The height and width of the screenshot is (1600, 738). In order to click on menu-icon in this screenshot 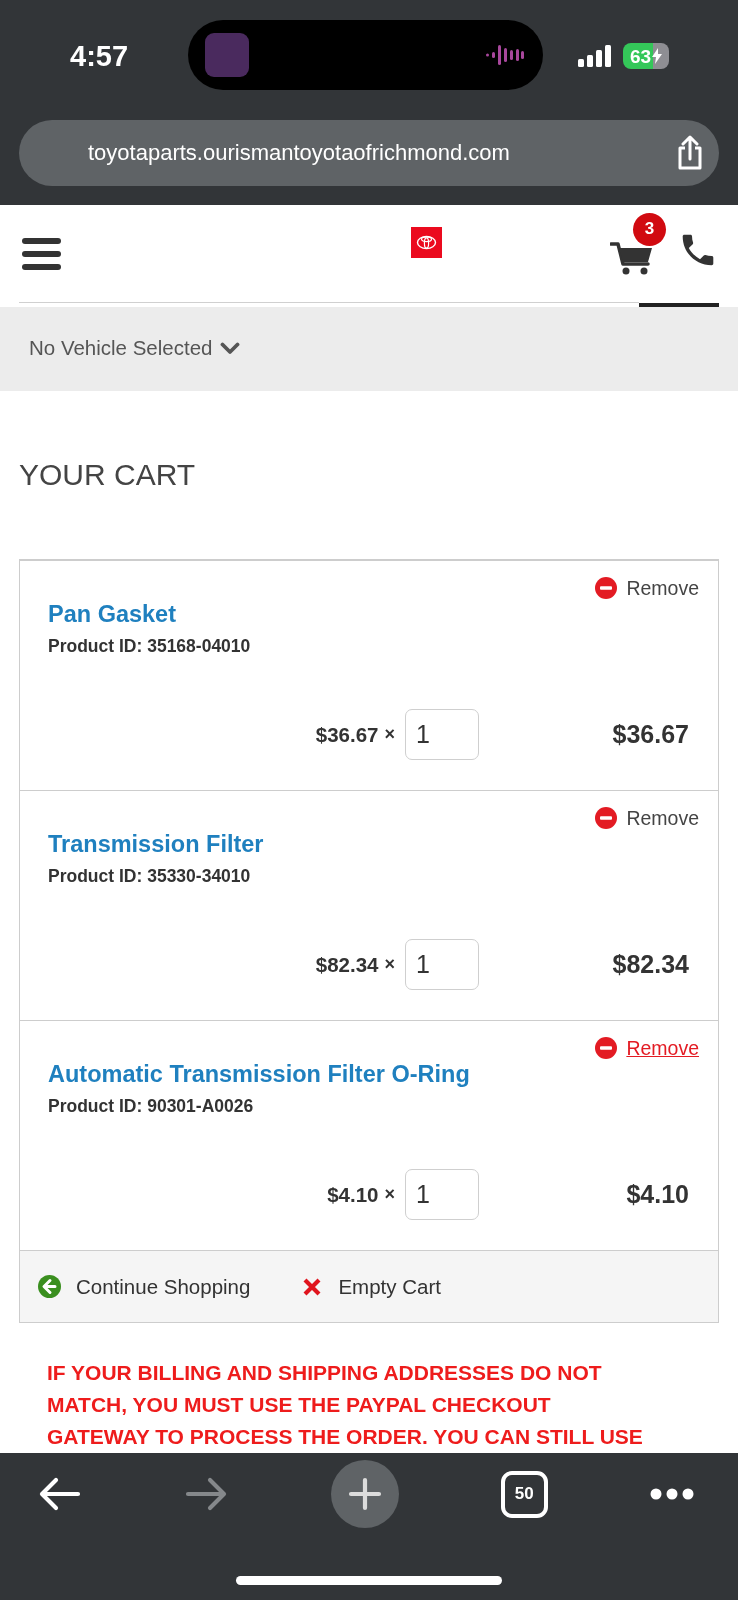, I will do `click(41, 253)`.